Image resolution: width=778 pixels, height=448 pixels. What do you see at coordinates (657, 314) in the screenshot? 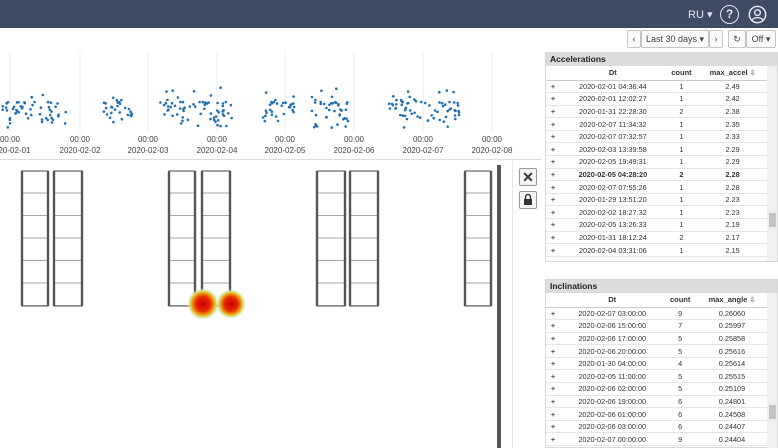
I see `table-row: +2020-02-07 03:00:00 9 0.26060` at bounding box center [657, 314].